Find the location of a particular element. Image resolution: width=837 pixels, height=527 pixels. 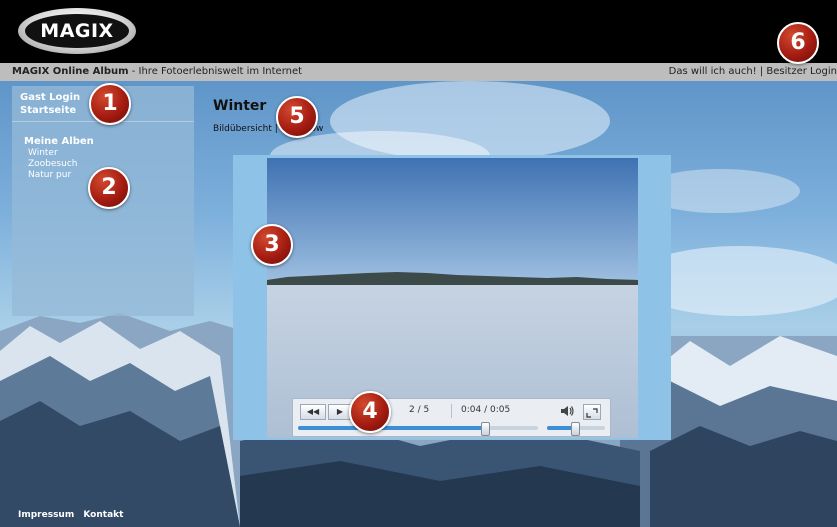

controls-divider is located at coordinates (451, 411).